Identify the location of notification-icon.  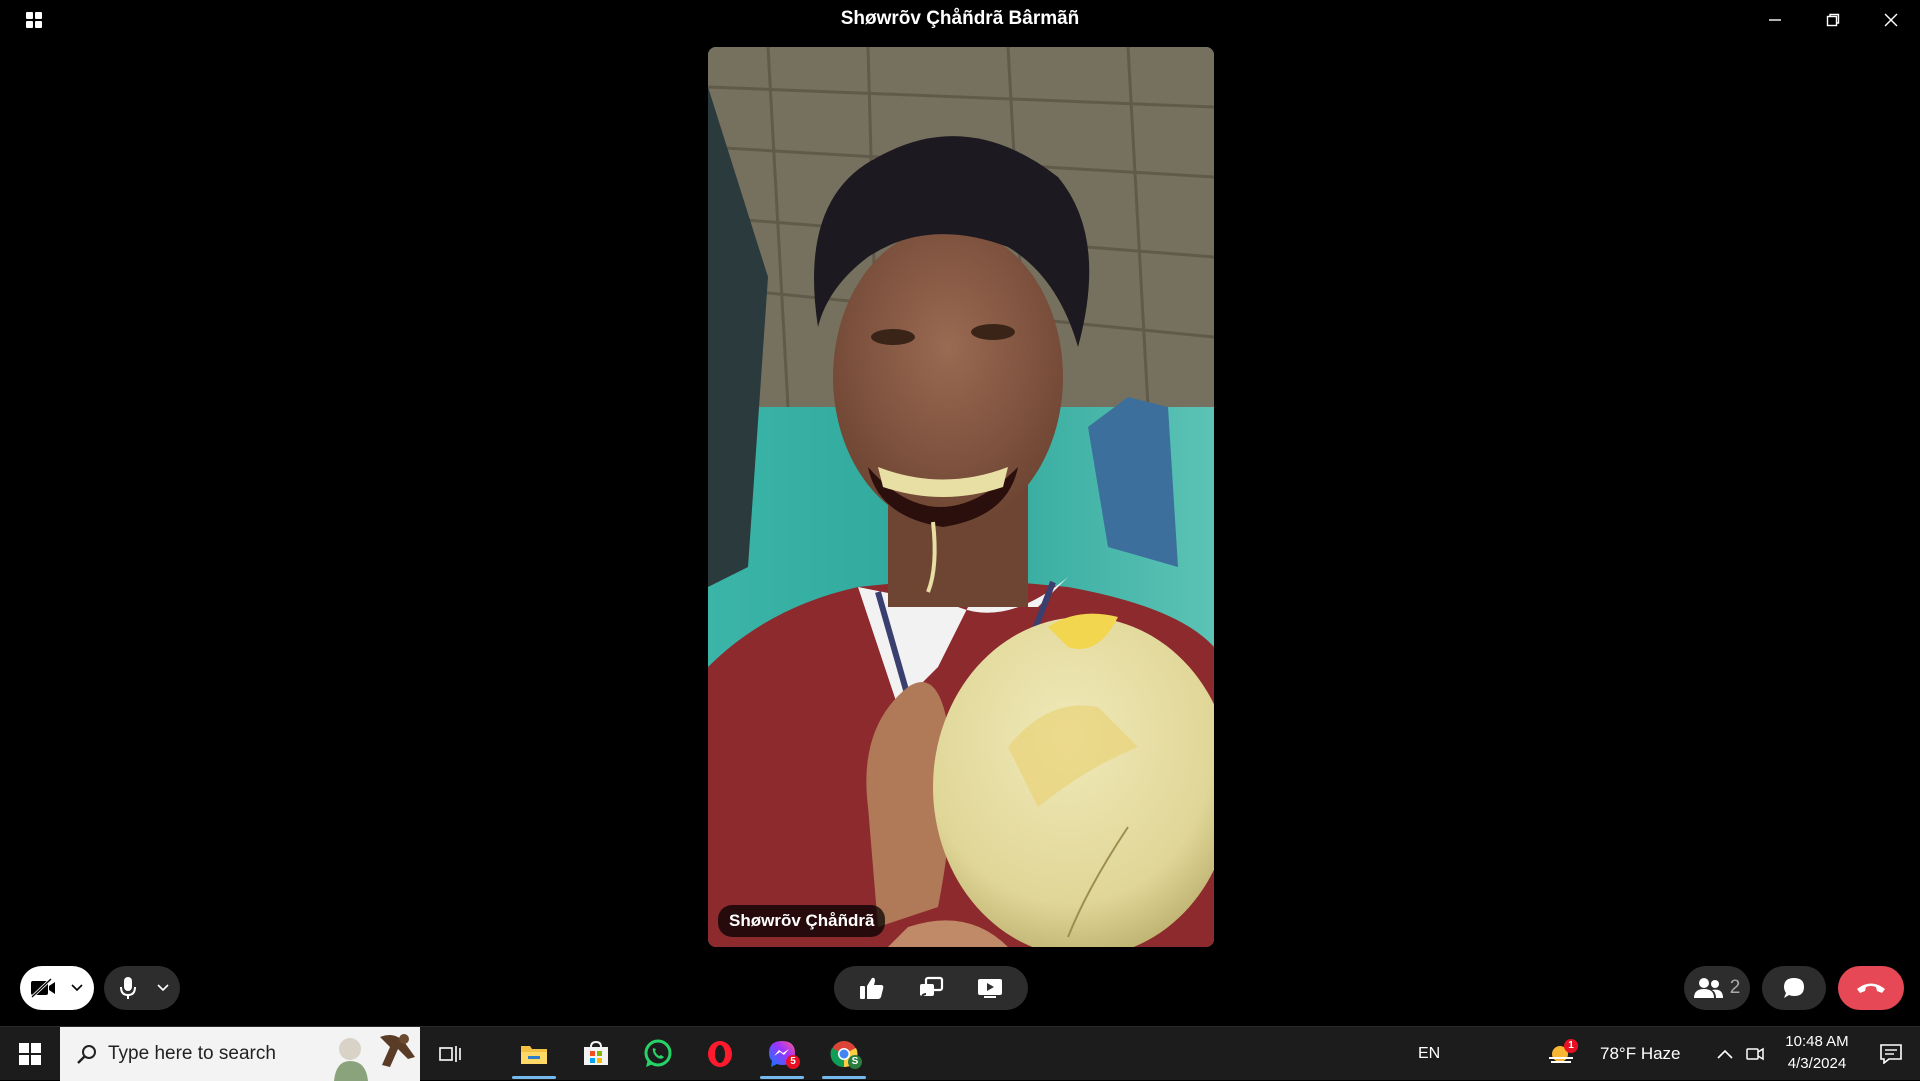
(1891, 1054).